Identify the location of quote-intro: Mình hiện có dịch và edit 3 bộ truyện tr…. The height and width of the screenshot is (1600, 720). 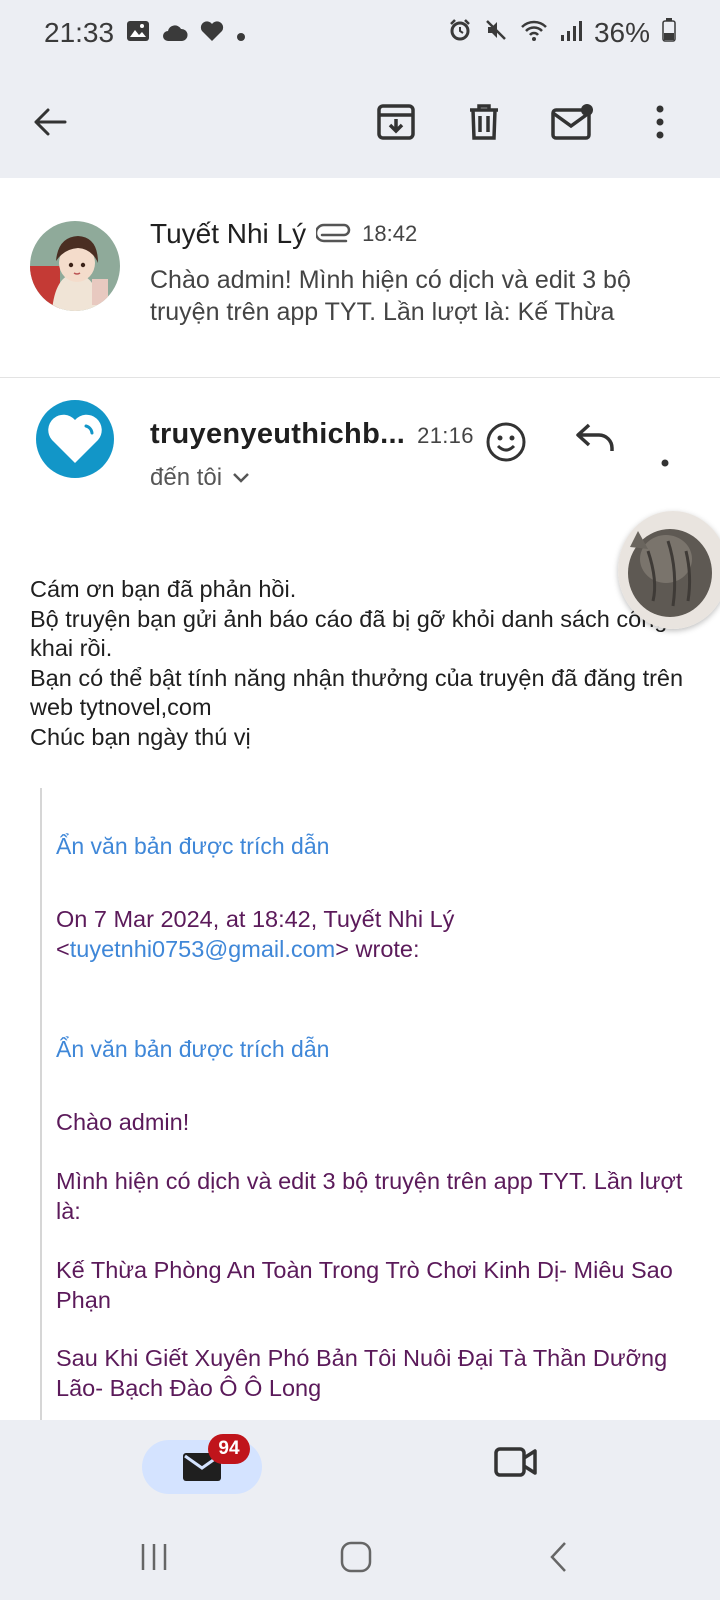
(369, 1196).